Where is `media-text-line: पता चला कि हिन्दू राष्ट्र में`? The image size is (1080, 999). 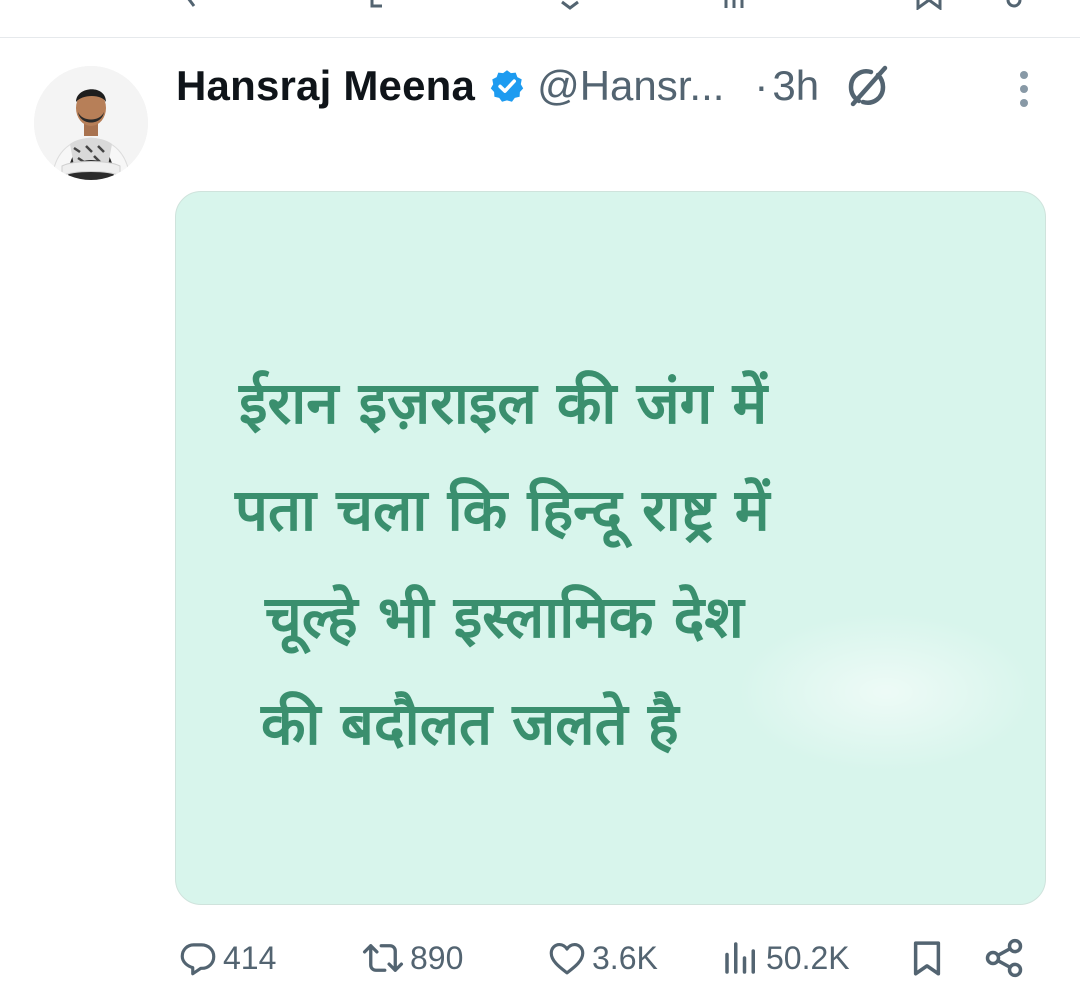 media-text-line: पता चला कि हिन्दू राष्ट्र में is located at coordinates (502, 510).